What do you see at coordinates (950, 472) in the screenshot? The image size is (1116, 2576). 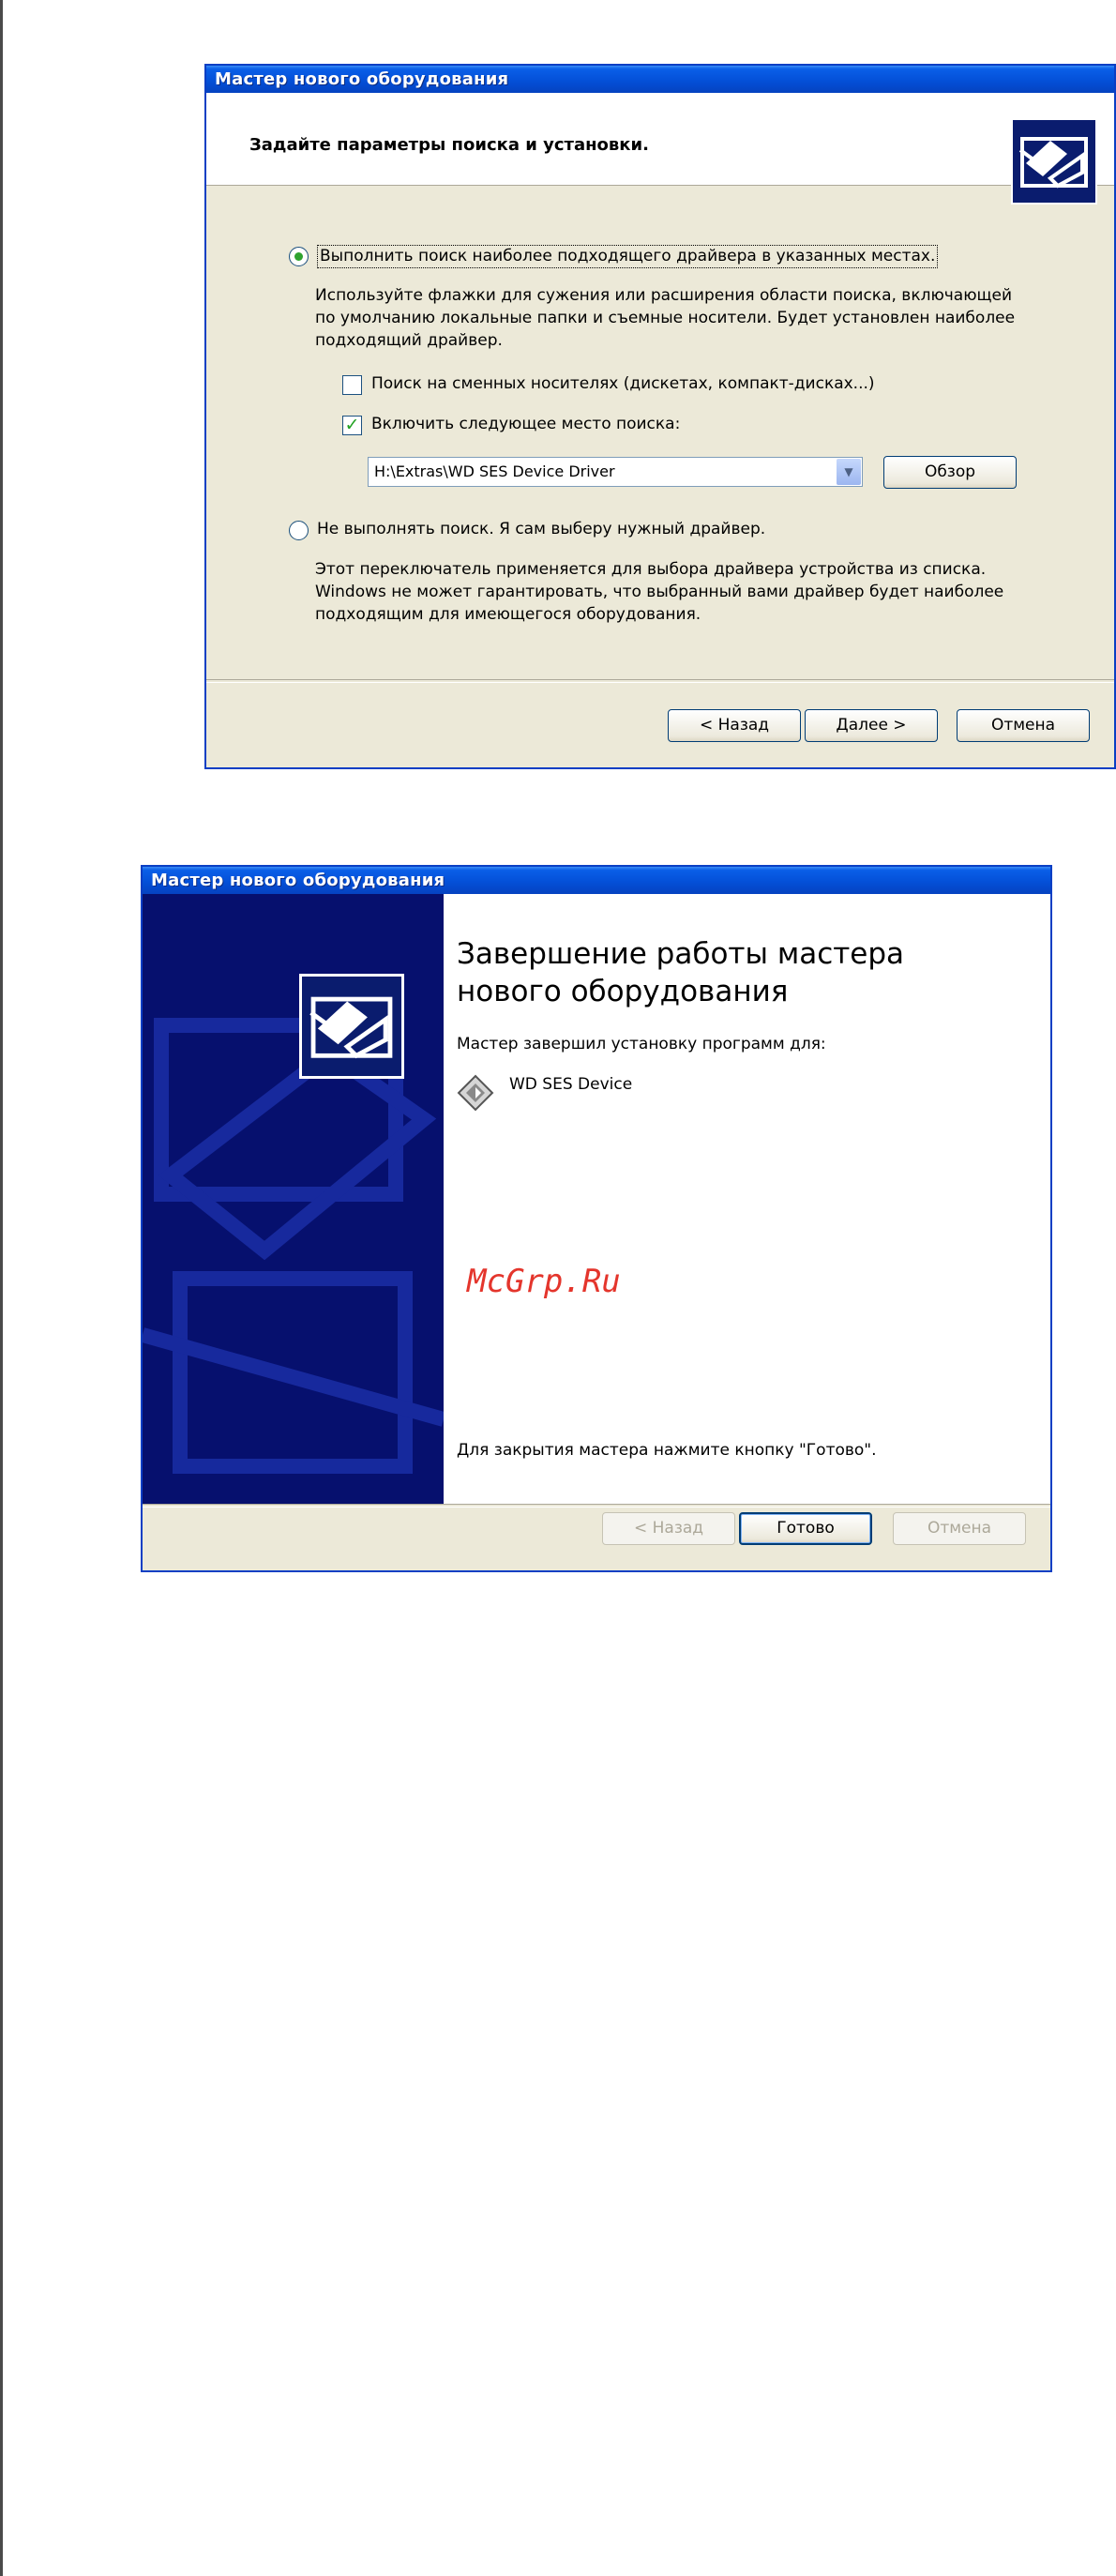 I see `browse-button: Обзор` at bounding box center [950, 472].